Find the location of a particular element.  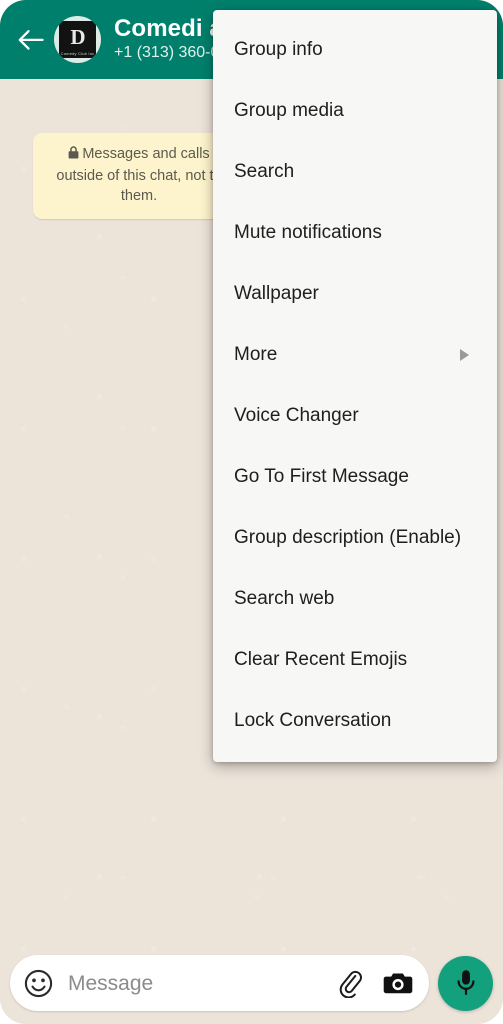

menu-item-lock-conversation: Lock Conversation is located at coordinates (355, 720).